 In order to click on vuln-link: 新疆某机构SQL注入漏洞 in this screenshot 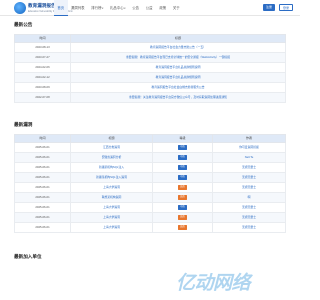, I will do `click(111, 177)`.